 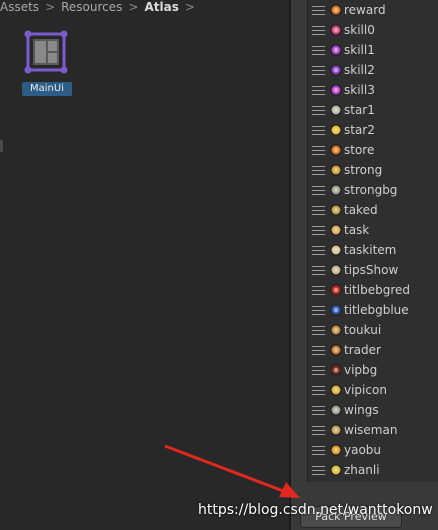 What do you see at coordinates (370, 250) in the screenshot?
I see `list-item-label: taskitem` at bounding box center [370, 250].